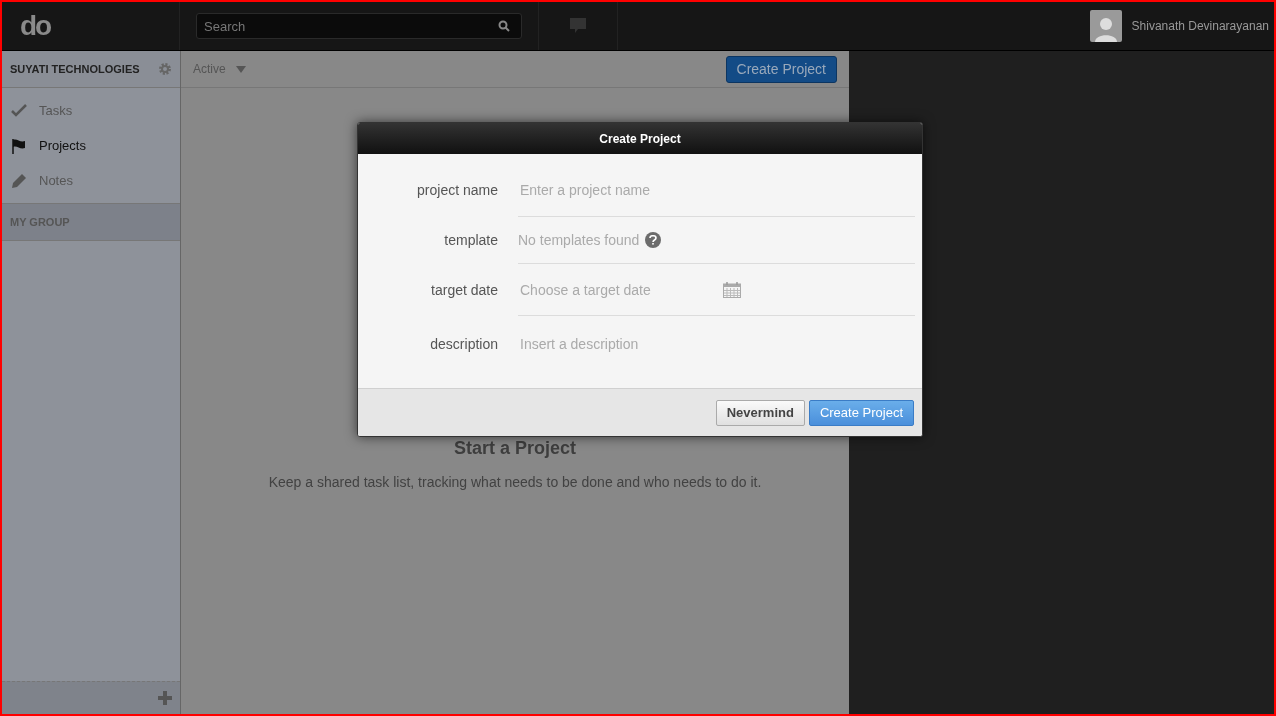 The width and height of the screenshot is (1276, 716). I want to click on search-field: Search, so click(359, 26).